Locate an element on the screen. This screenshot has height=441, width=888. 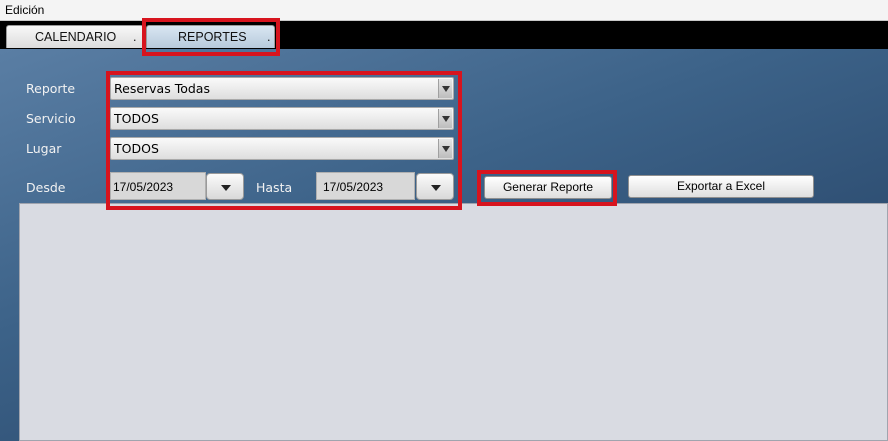
tab-reportes: REPORTES . is located at coordinates (210, 36).